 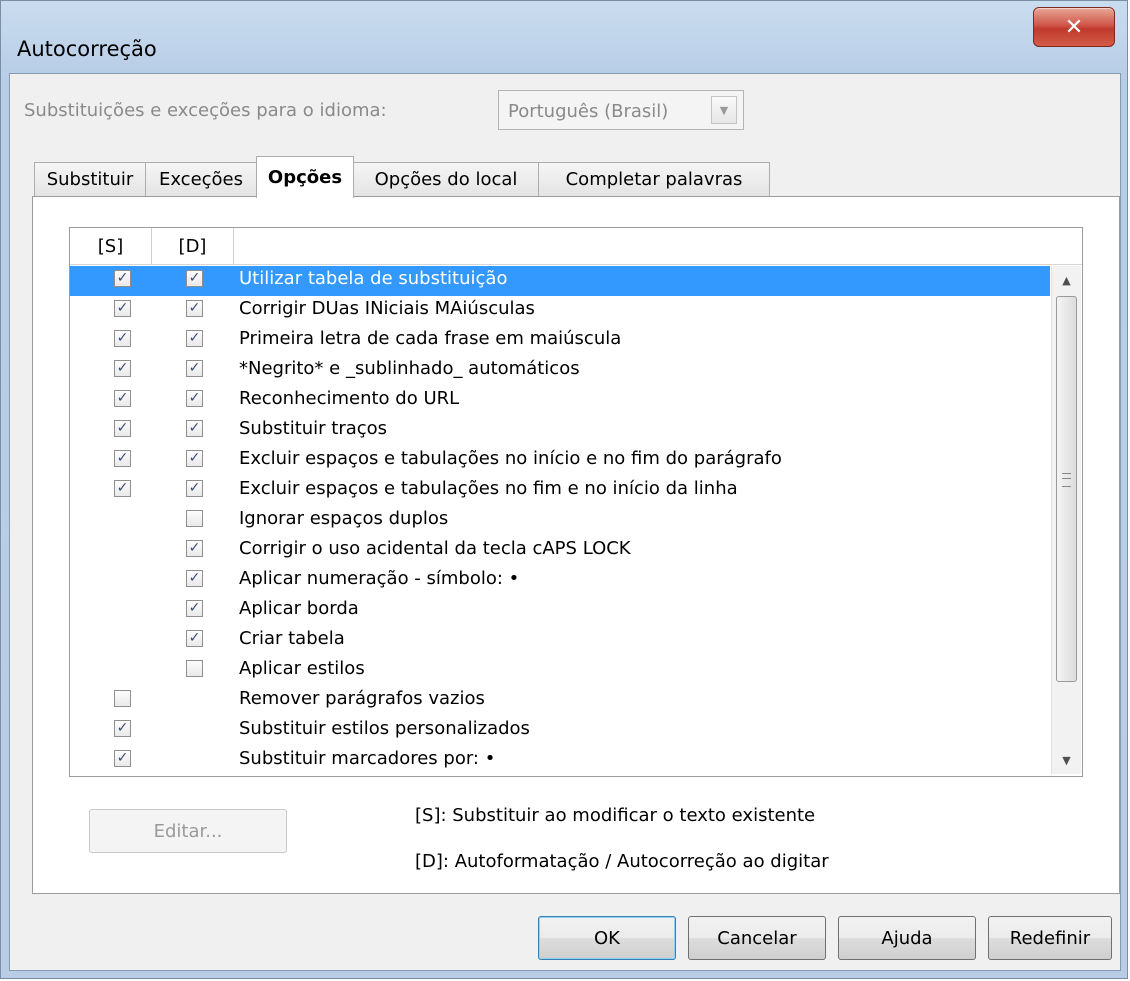 I want to click on list-item: Aplicar estilos, so click(x=560, y=671).